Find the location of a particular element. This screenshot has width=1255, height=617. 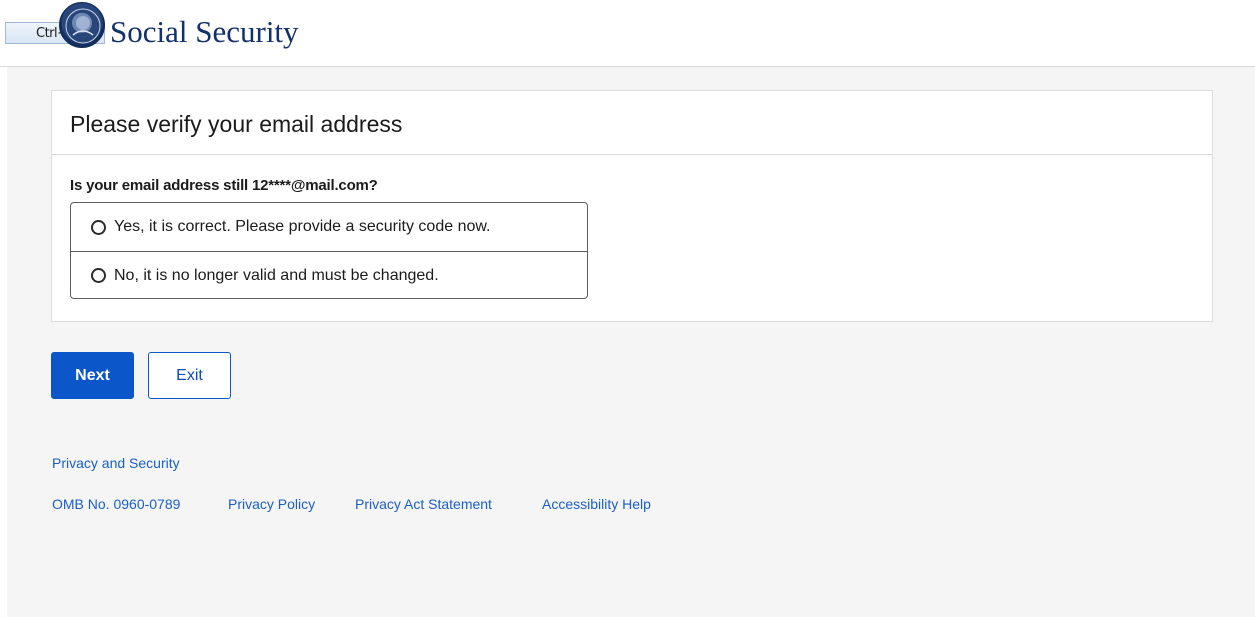

exit-button: Exit is located at coordinates (189, 375).